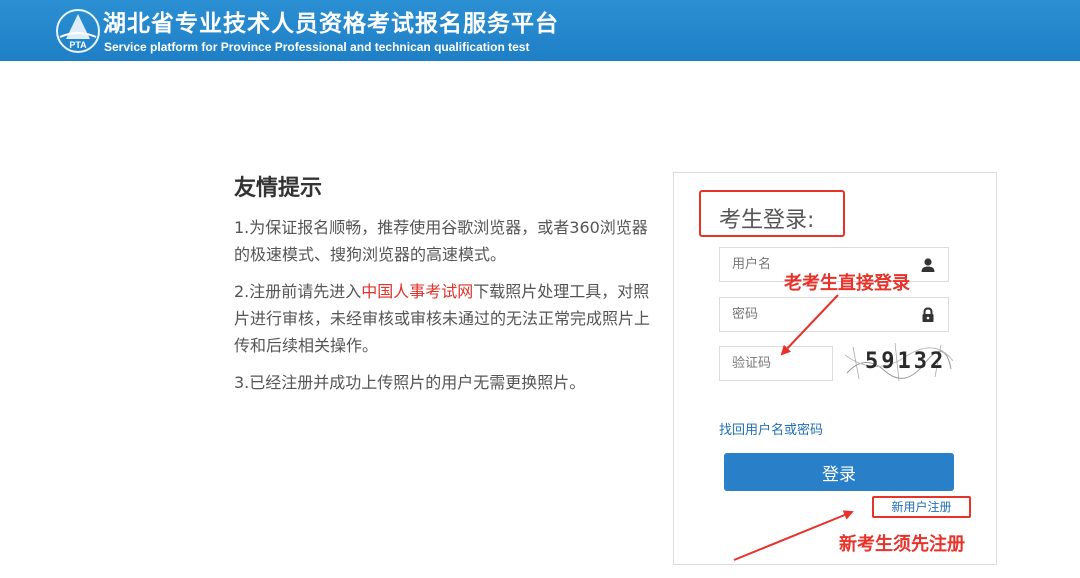 This screenshot has width=1080, height=578. Describe the element at coordinates (331, 24) in the screenshot. I see `site-title: 湖北省专业技术人员资格考试报名服务平台` at that location.